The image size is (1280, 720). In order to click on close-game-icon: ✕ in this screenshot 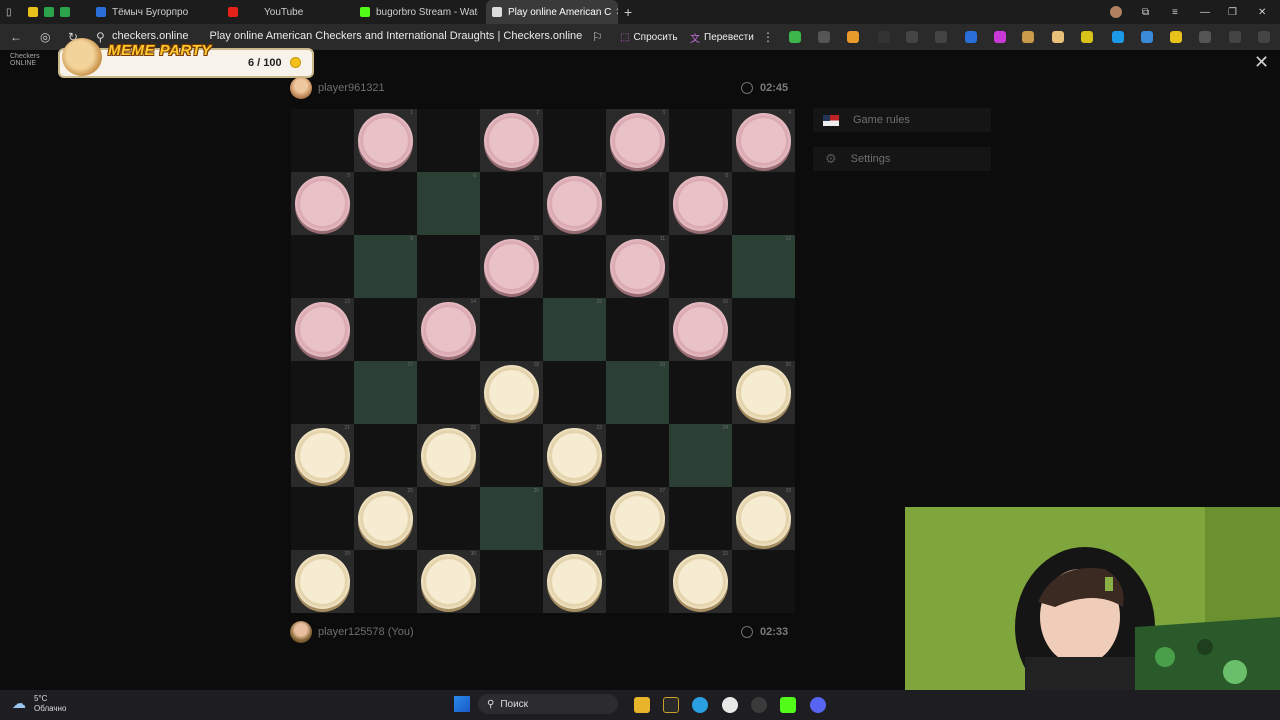, I will do `click(1261, 62)`.